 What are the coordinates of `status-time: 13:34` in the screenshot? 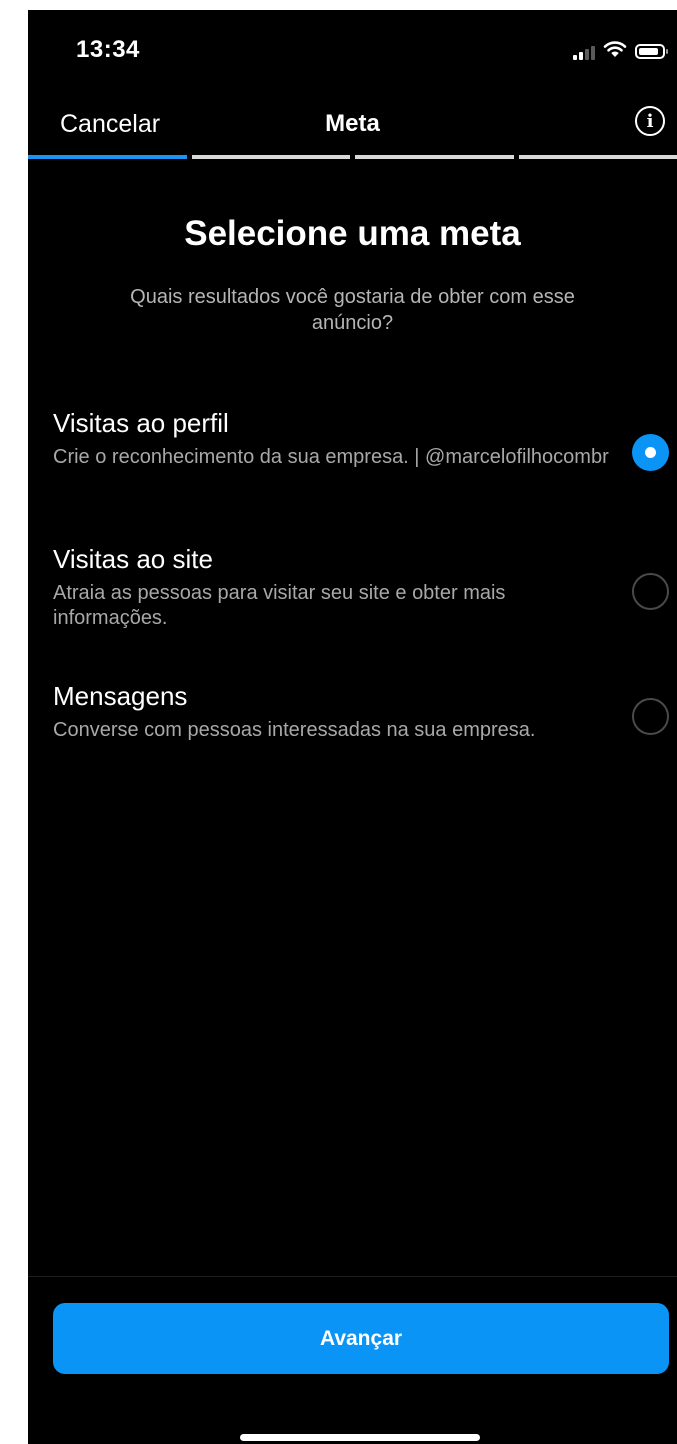 It's located at (108, 49).